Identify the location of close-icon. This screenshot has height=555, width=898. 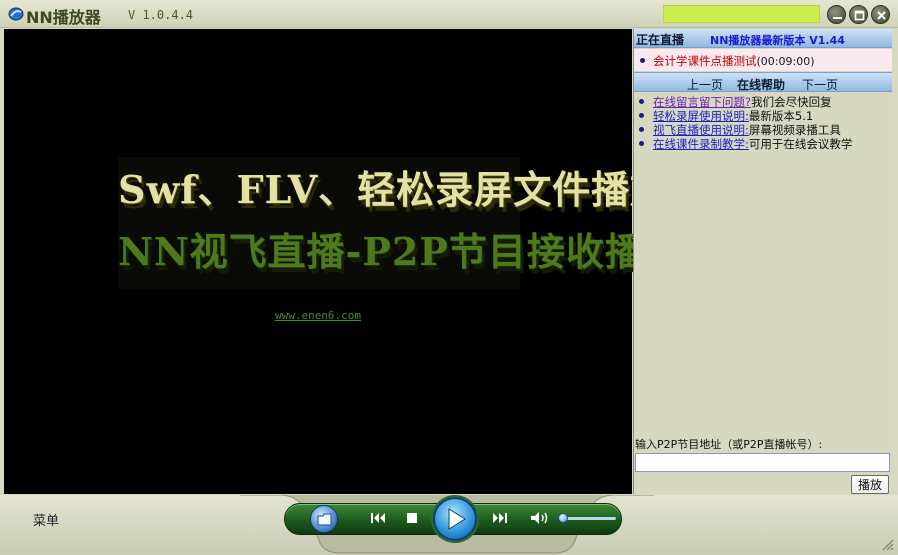
(881, 15).